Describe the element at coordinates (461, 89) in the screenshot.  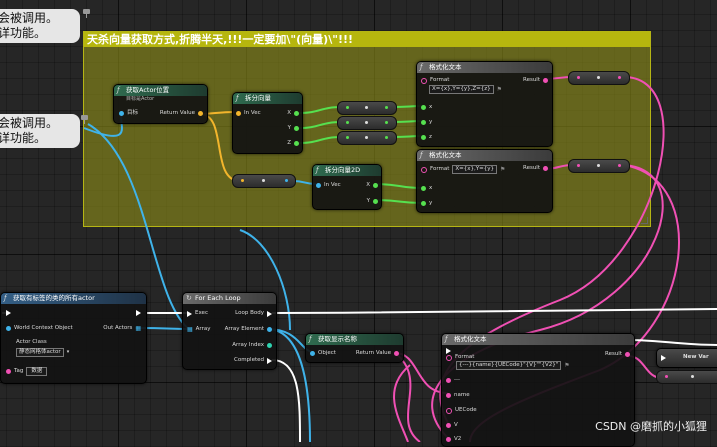
I see `format-input: X={x},Y={y},Z={z}` at that location.